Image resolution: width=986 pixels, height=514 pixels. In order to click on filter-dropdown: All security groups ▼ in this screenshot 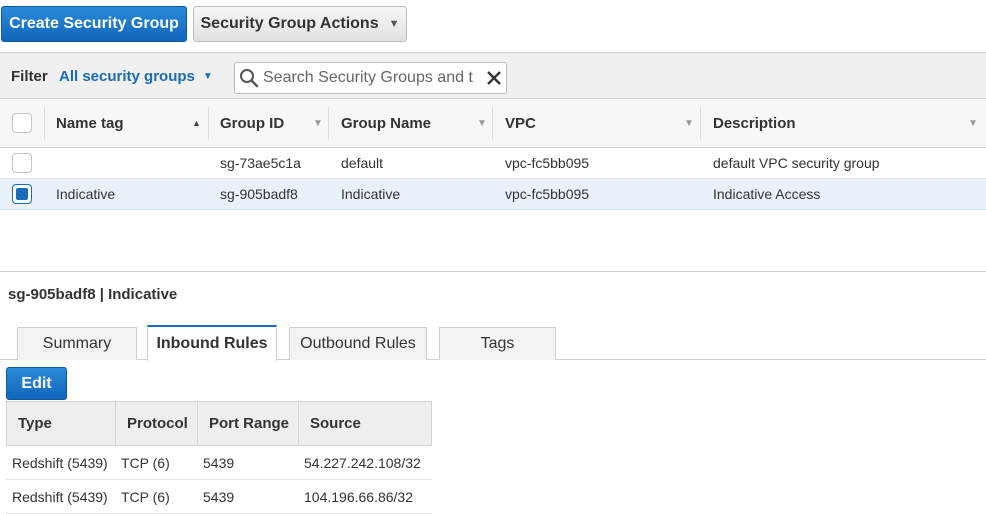, I will do `click(136, 76)`.